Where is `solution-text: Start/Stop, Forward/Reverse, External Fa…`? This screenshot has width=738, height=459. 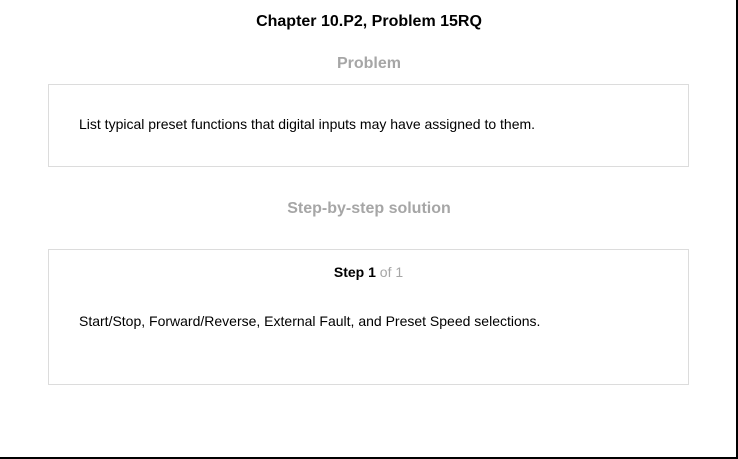
solution-text: Start/Stop, Forward/Reverse, External Fa… is located at coordinates (310, 321).